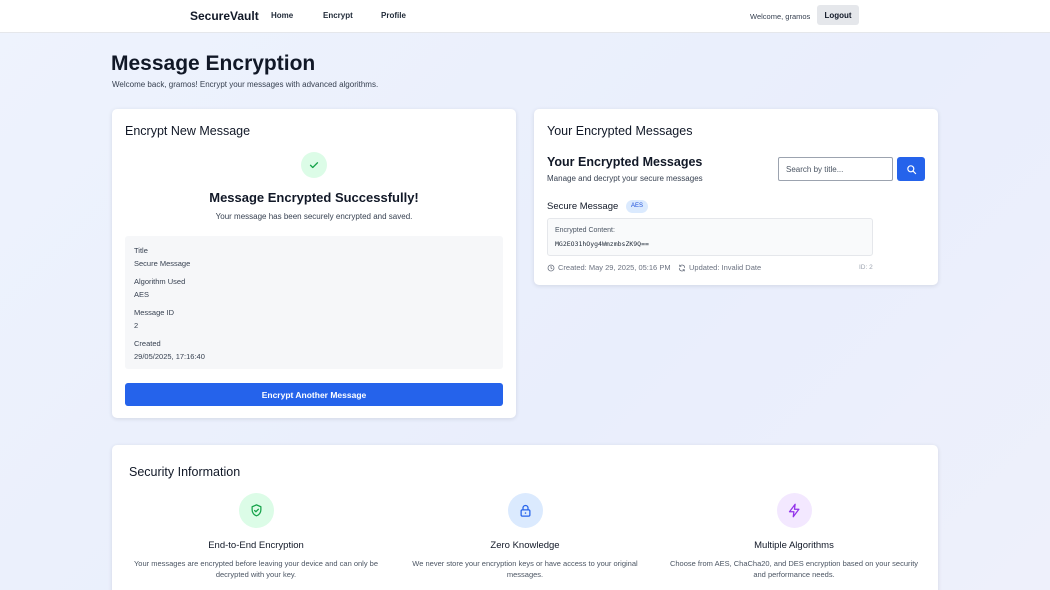  What do you see at coordinates (602, 244) in the screenshot?
I see `encrypted-content-value: MG2EO31hOyg4WmzmbsZK9Q==` at bounding box center [602, 244].